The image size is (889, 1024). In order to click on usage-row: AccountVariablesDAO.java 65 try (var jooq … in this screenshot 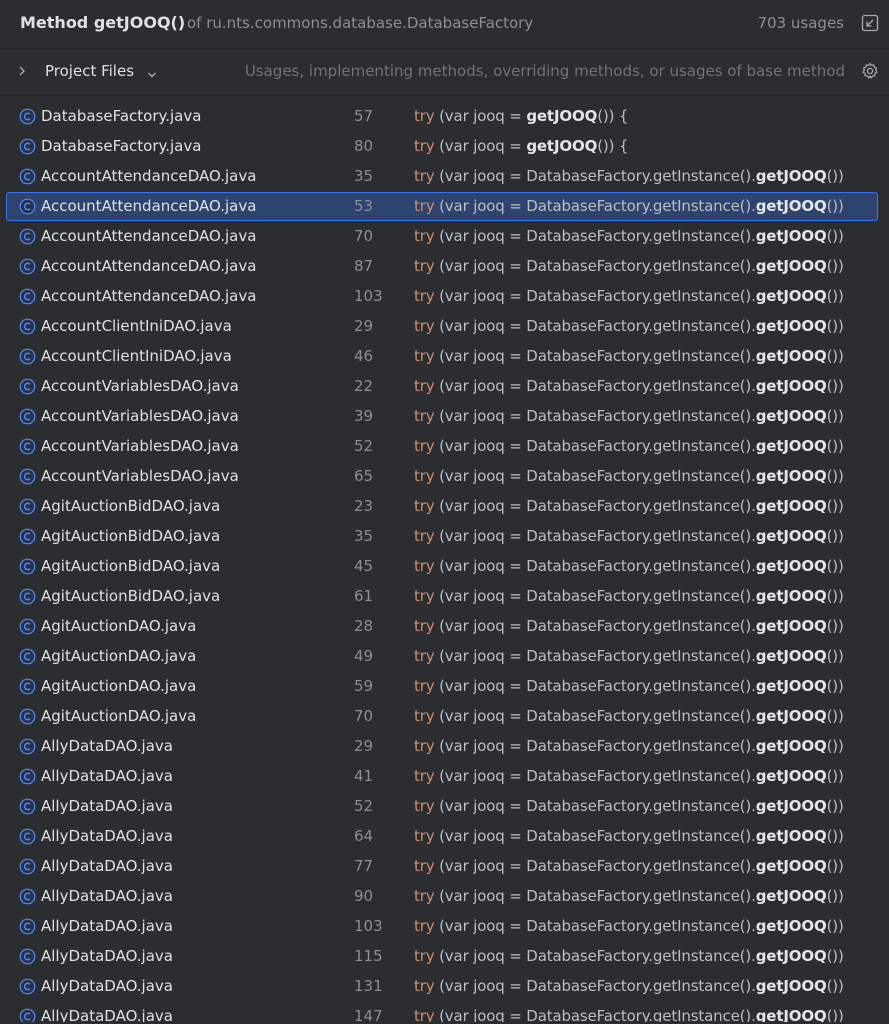, I will do `click(444, 477)`.